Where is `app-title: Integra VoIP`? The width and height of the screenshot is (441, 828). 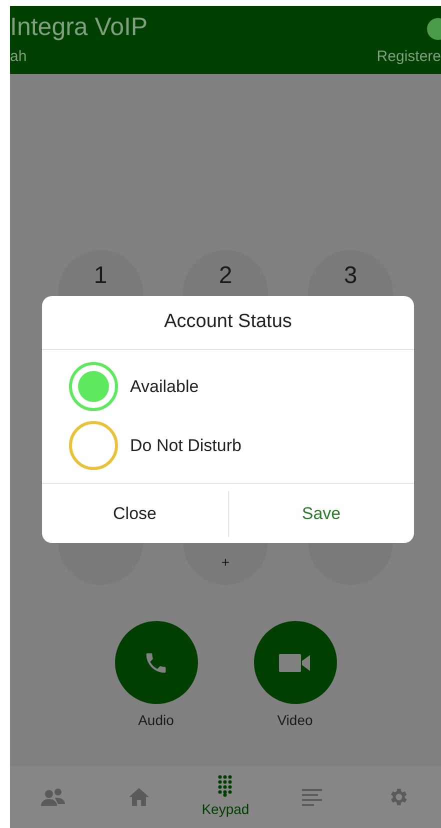 app-title: Integra VoIP is located at coordinates (79, 27).